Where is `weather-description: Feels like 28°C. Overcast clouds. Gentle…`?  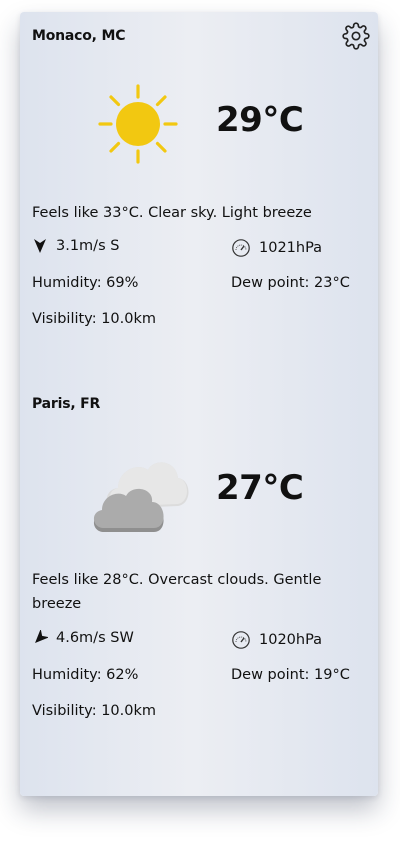
weather-description: Feels like 28°C. Overcast clouds. Gentle… is located at coordinates (177, 592).